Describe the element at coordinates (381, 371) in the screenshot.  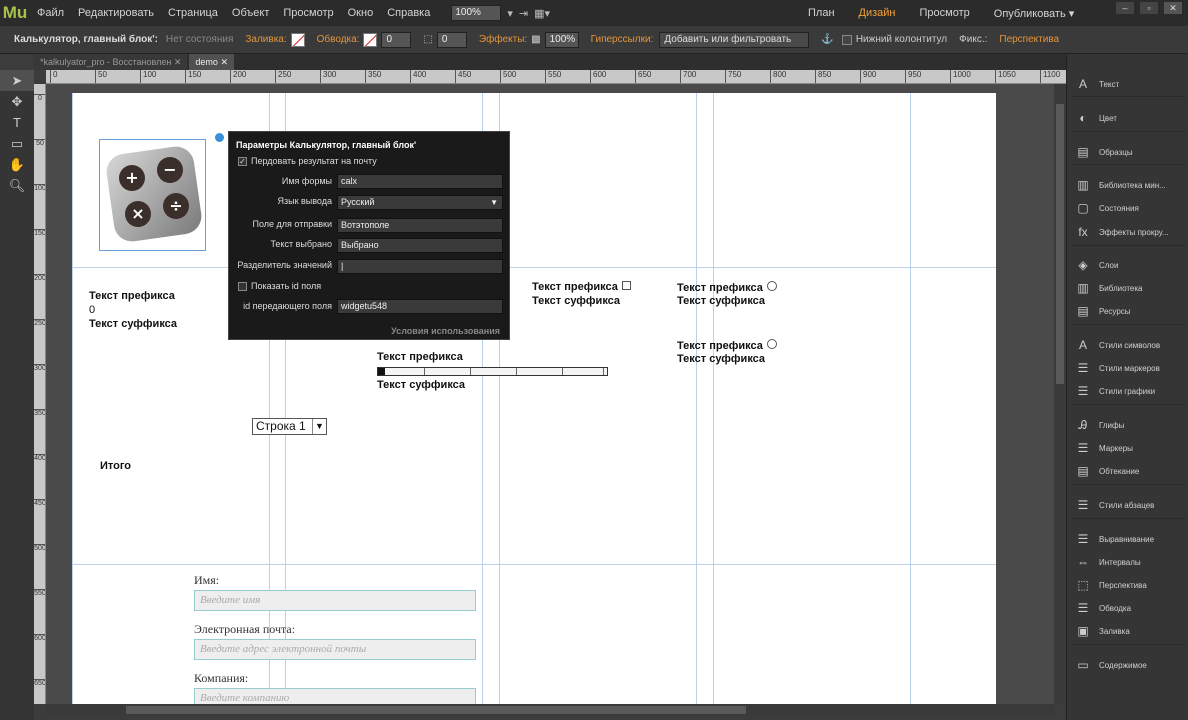
I see `slider-handle` at that location.